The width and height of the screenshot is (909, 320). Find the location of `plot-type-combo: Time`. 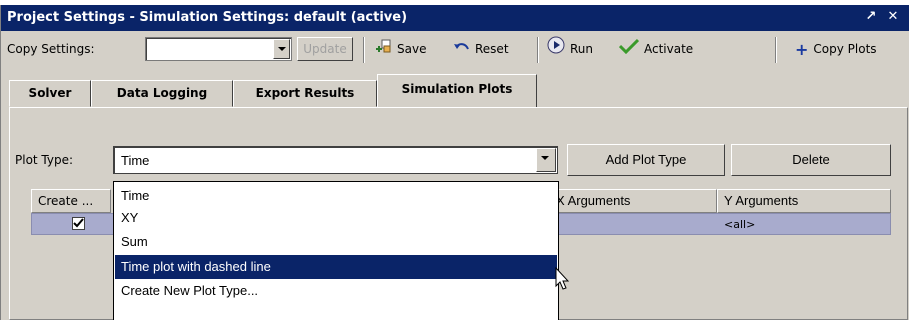

plot-type-combo: Time is located at coordinates (335, 160).